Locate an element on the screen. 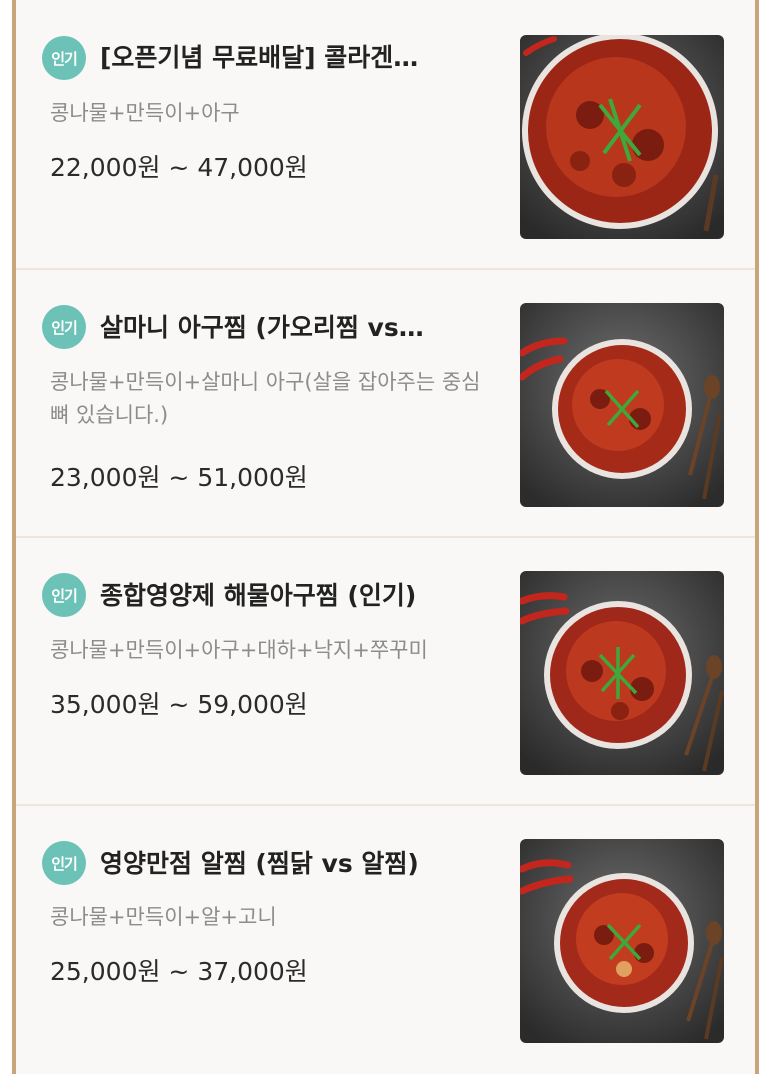 The height and width of the screenshot is (1074, 773). braised-roe-dish-image is located at coordinates (622, 941).